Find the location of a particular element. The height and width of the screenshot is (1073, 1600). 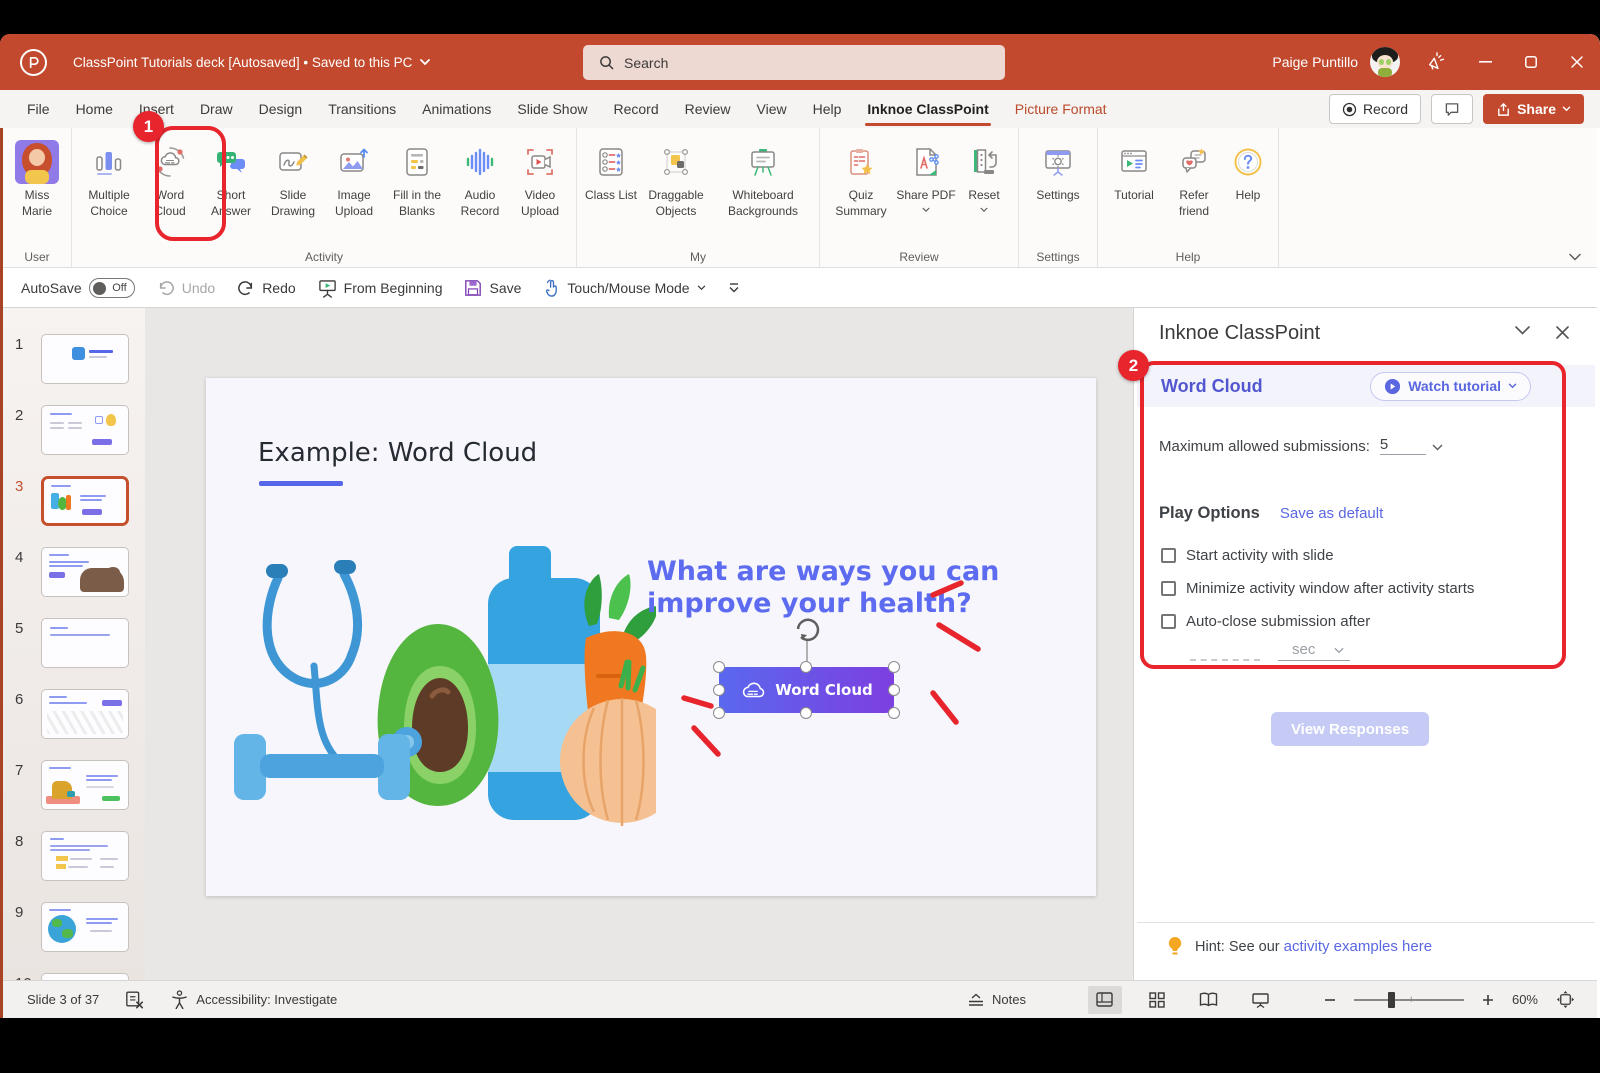

toolbar-overflow-chevron is located at coordinates (734, 288).